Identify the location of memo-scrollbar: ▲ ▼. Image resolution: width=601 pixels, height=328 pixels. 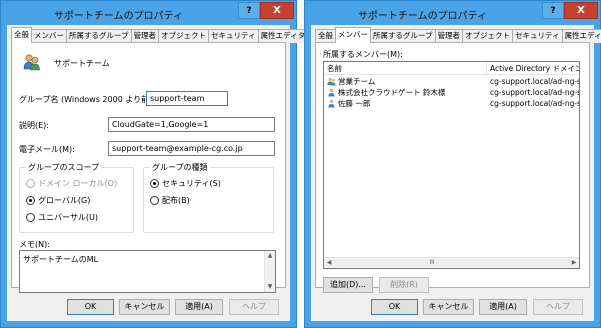
(269, 271).